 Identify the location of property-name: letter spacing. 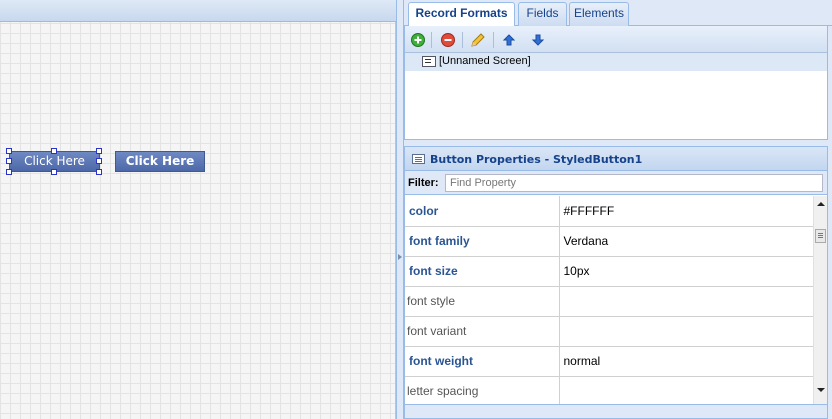
(482, 391).